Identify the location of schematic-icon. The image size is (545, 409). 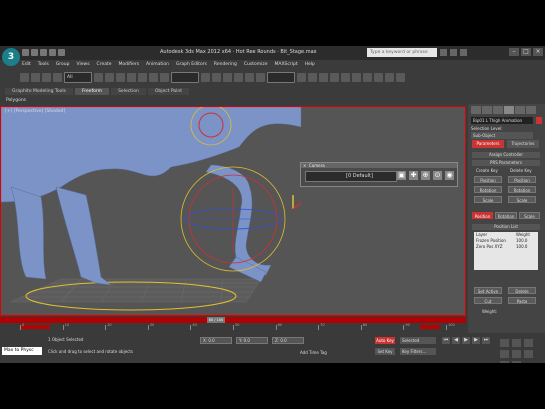
(356, 77).